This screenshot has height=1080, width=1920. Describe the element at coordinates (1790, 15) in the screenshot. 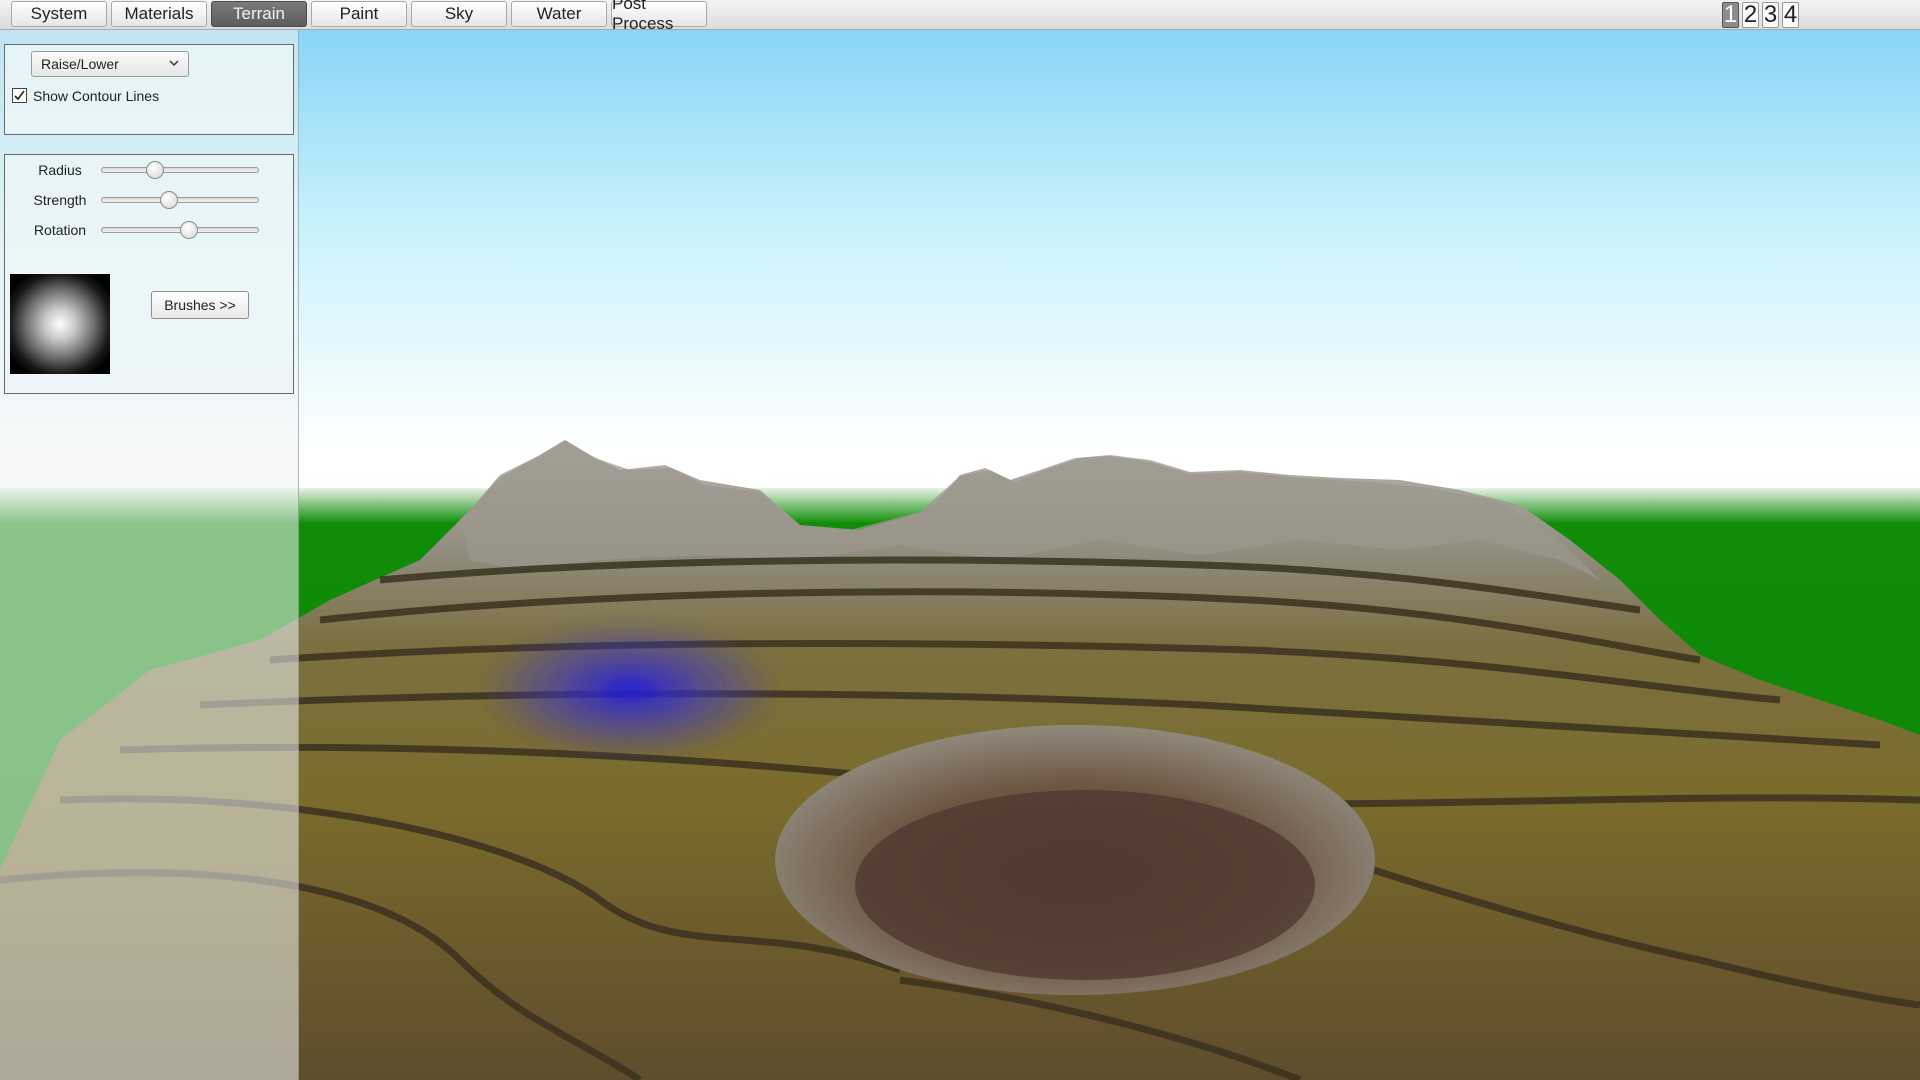

I see `camera-4-button: 4` at that location.